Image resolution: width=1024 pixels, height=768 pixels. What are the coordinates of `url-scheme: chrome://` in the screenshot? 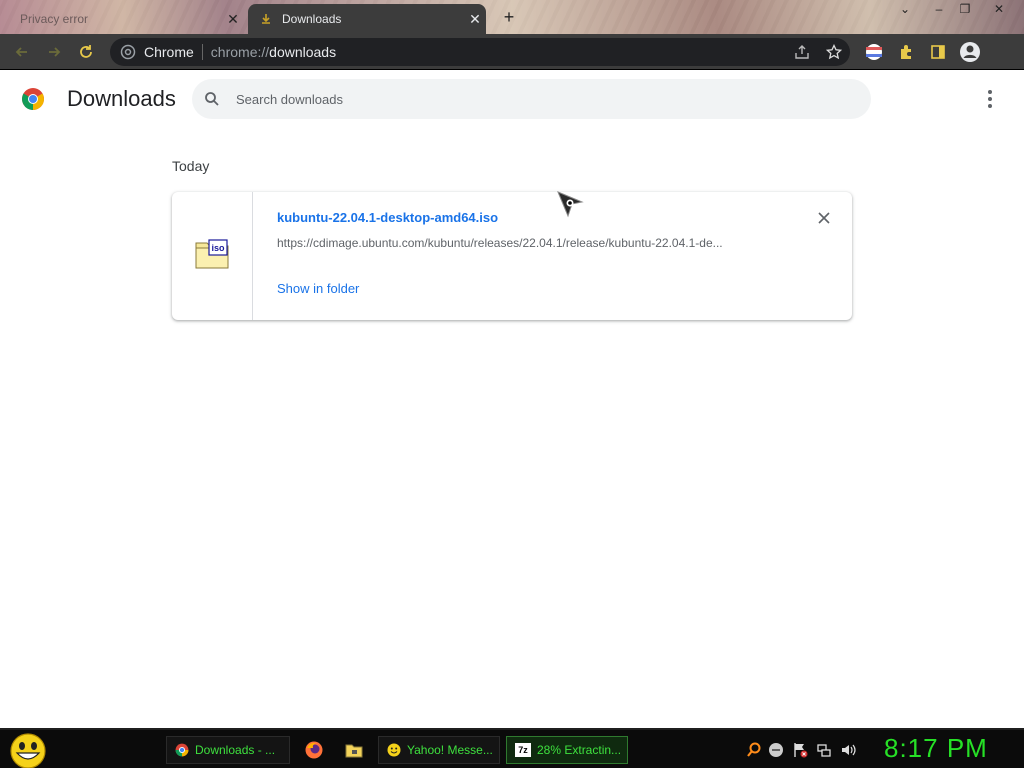 It's located at (240, 52).